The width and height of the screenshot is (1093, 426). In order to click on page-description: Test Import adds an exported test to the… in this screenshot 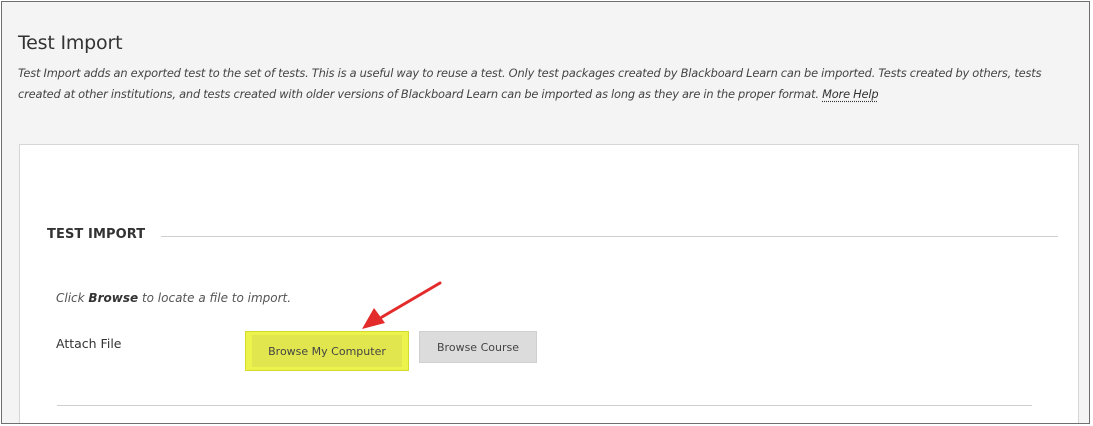, I will do `click(551, 84)`.